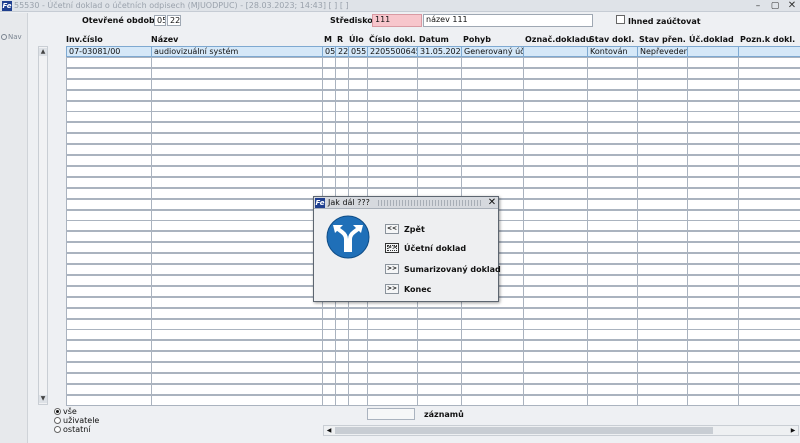  What do you see at coordinates (775, 6) in the screenshot?
I see `maximize-button: ▢` at bounding box center [775, 6].